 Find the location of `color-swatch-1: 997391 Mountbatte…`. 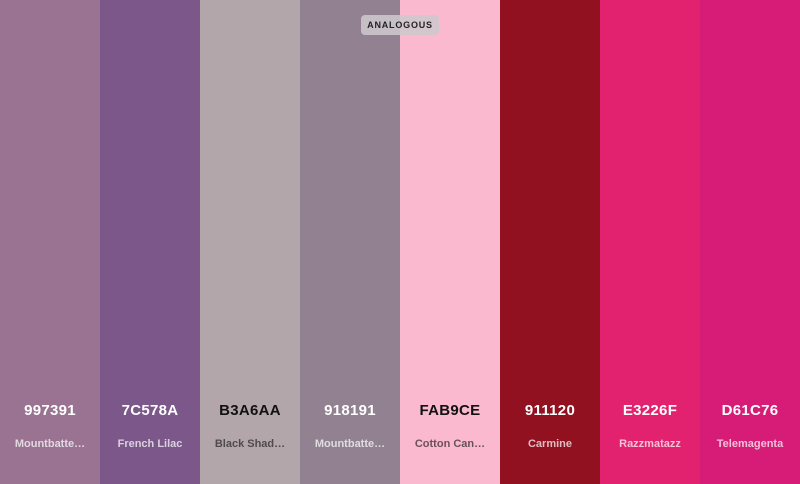

color-swatch-1: 997391 Mountbatte… is located at coordinates (50, 242).